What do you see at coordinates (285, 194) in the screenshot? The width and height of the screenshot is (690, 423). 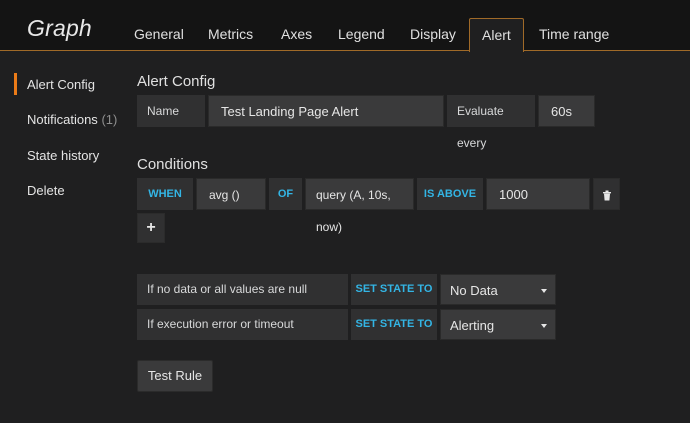 I see `of-keyword: OF` at bounding box center [285, 194].